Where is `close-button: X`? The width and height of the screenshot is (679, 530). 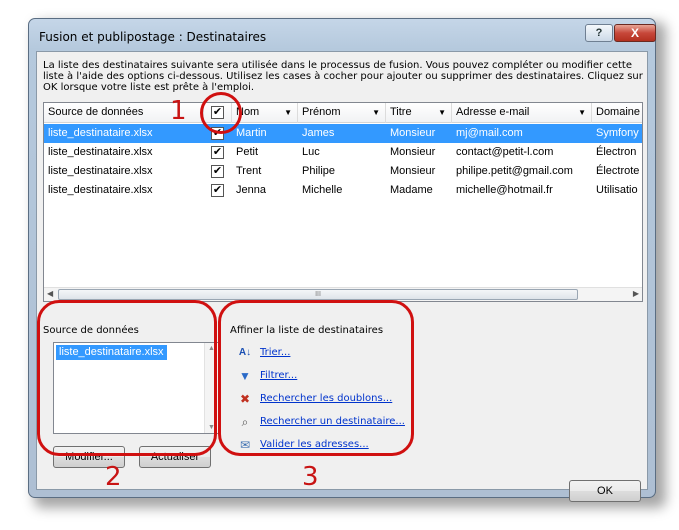
close-button: X is located at coordinates (635, 33).